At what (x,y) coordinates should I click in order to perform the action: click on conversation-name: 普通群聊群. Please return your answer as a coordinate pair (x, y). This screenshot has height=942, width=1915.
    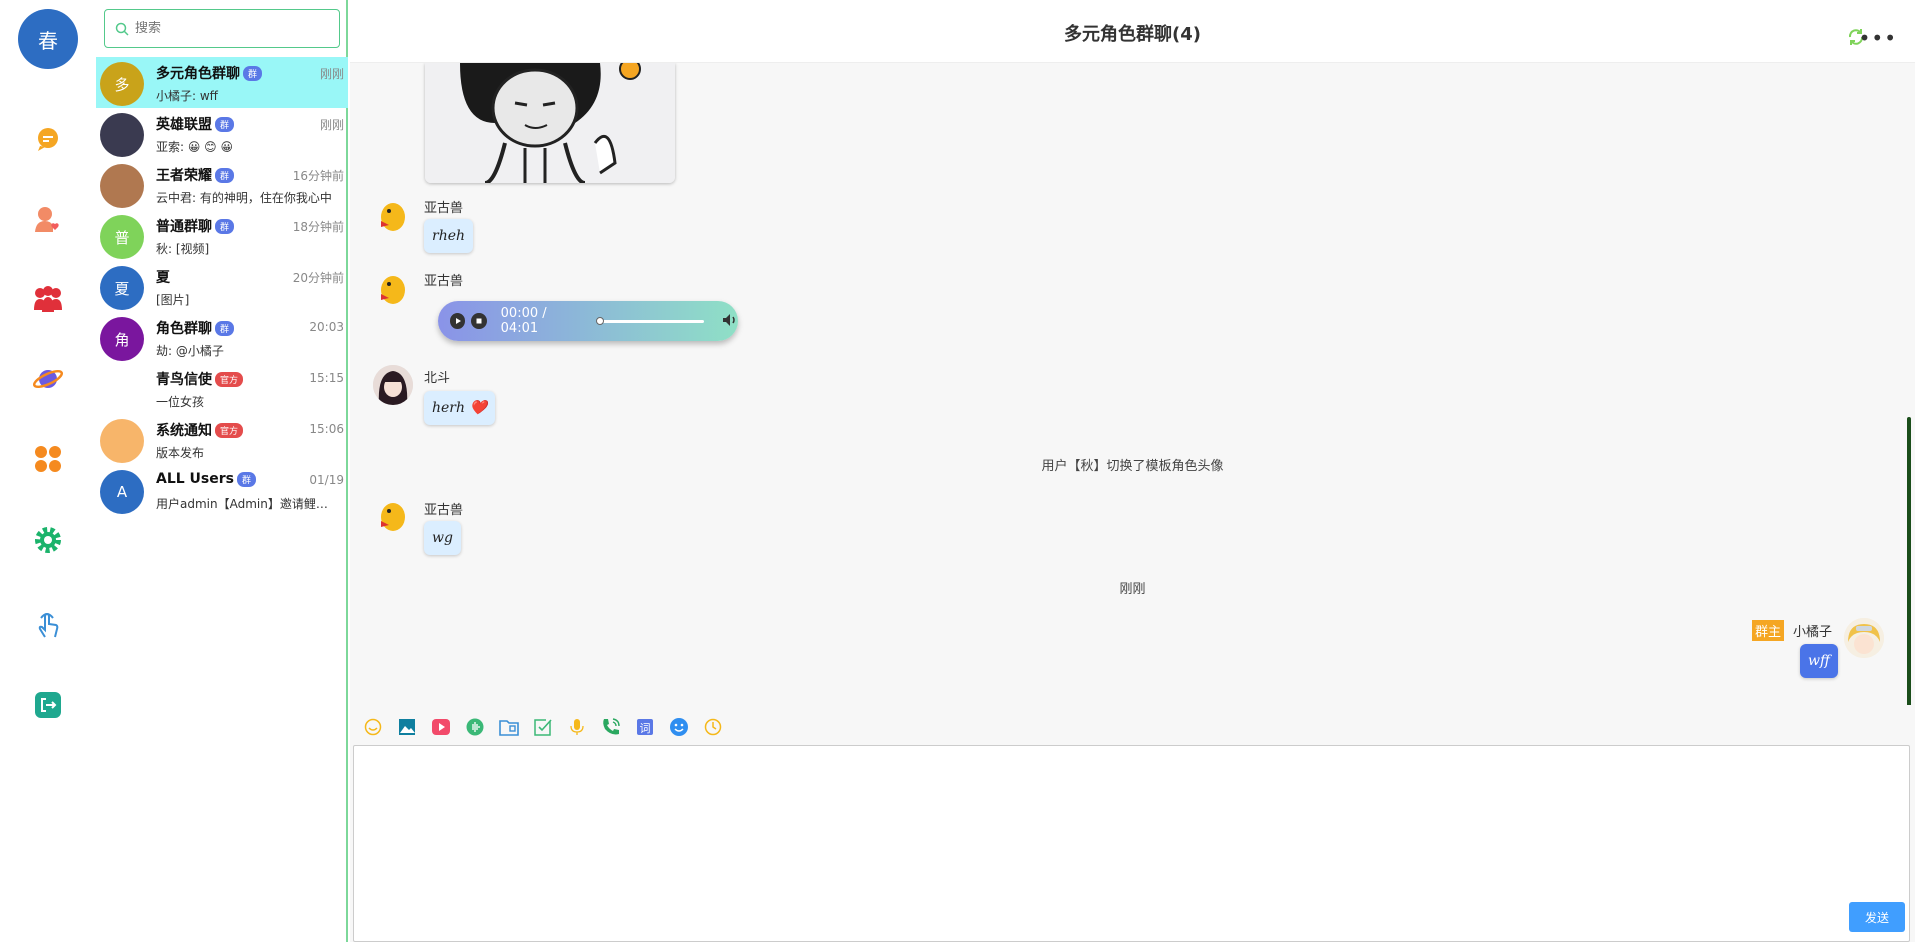
    Looking at the image, I should click on (195, 226).